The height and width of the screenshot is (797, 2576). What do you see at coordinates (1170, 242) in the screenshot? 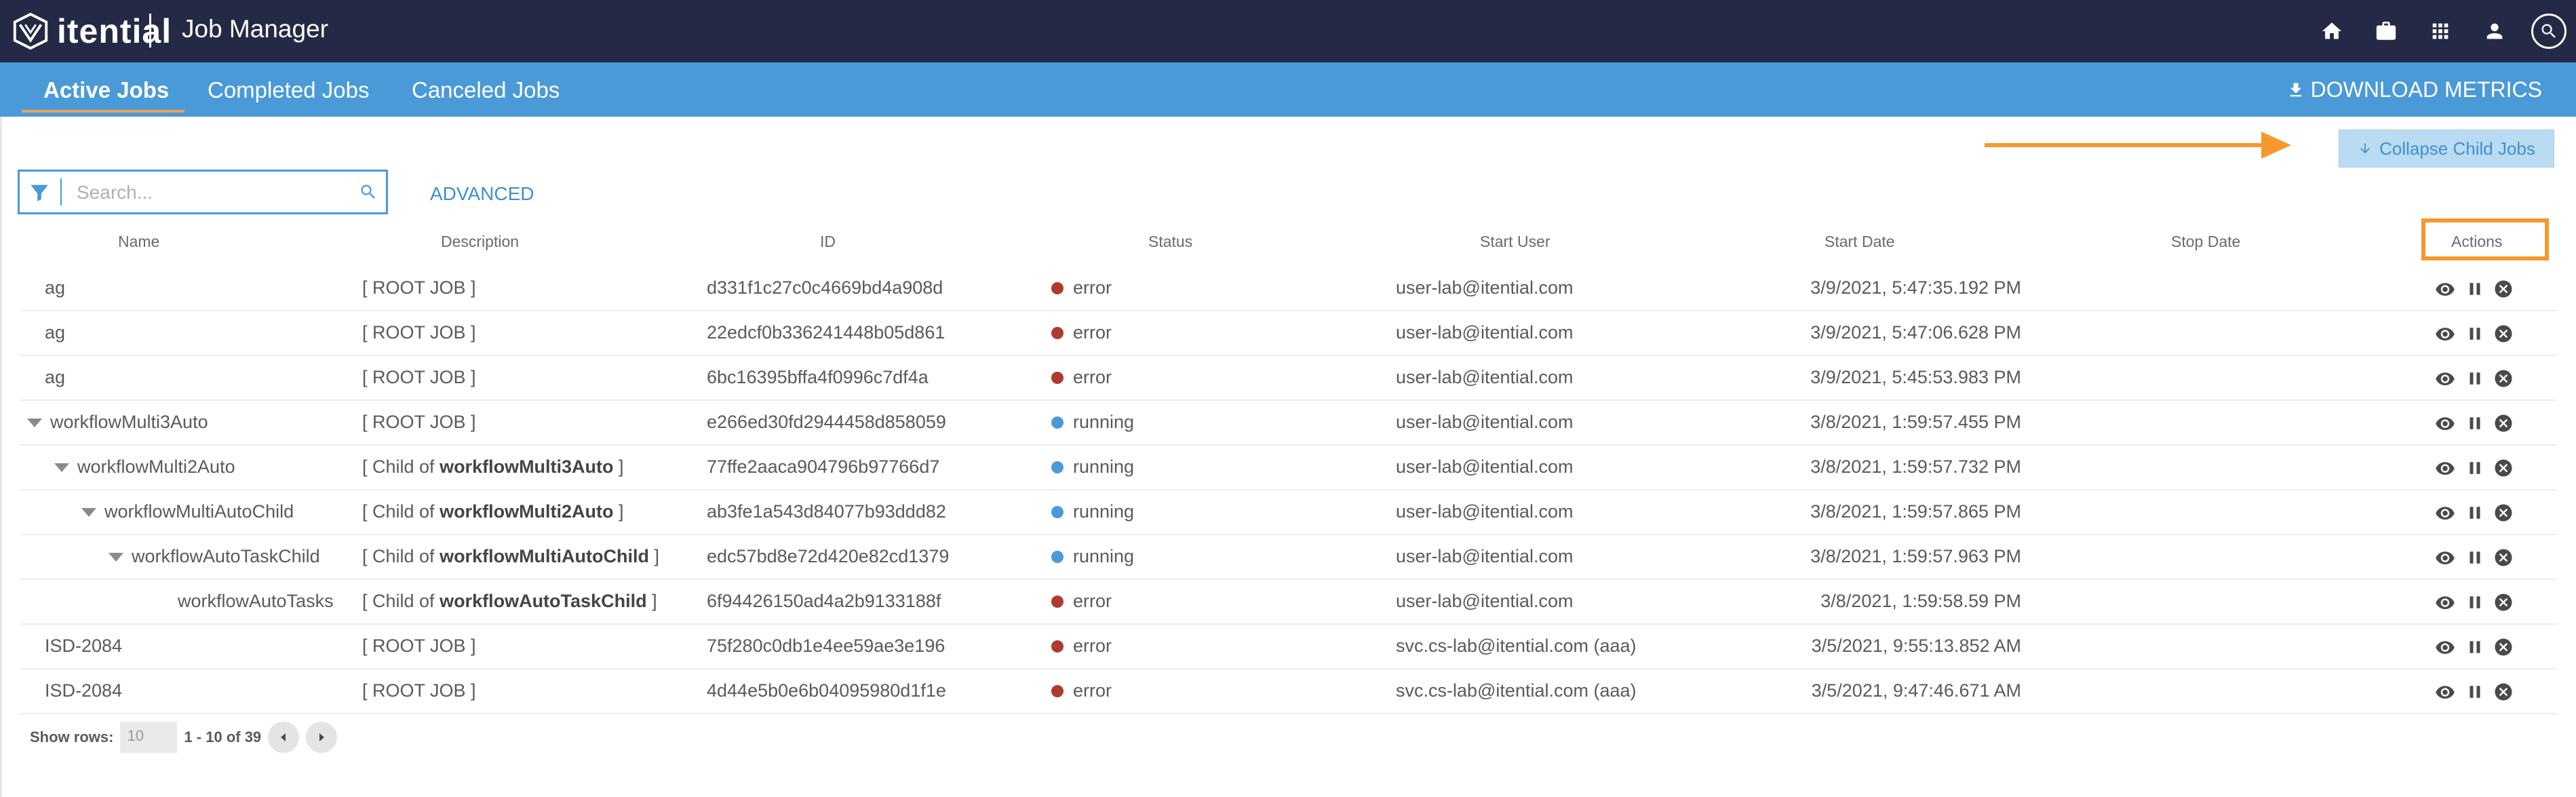
I see `column-header-status: Status` at bounding box center [1170, 242].